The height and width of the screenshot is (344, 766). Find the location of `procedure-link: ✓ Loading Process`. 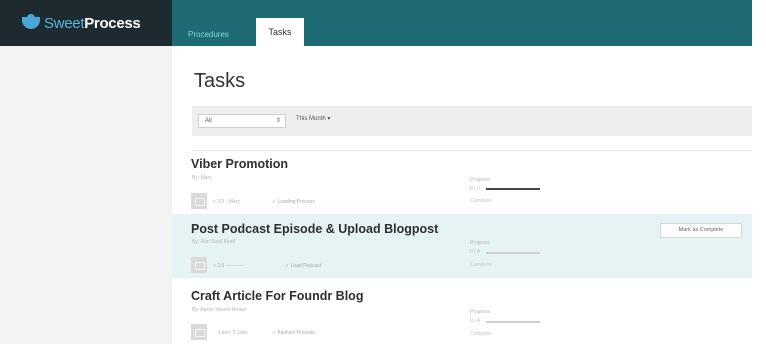

procedure-link: ✓ Loading Process is located at coordinates (293, 202).